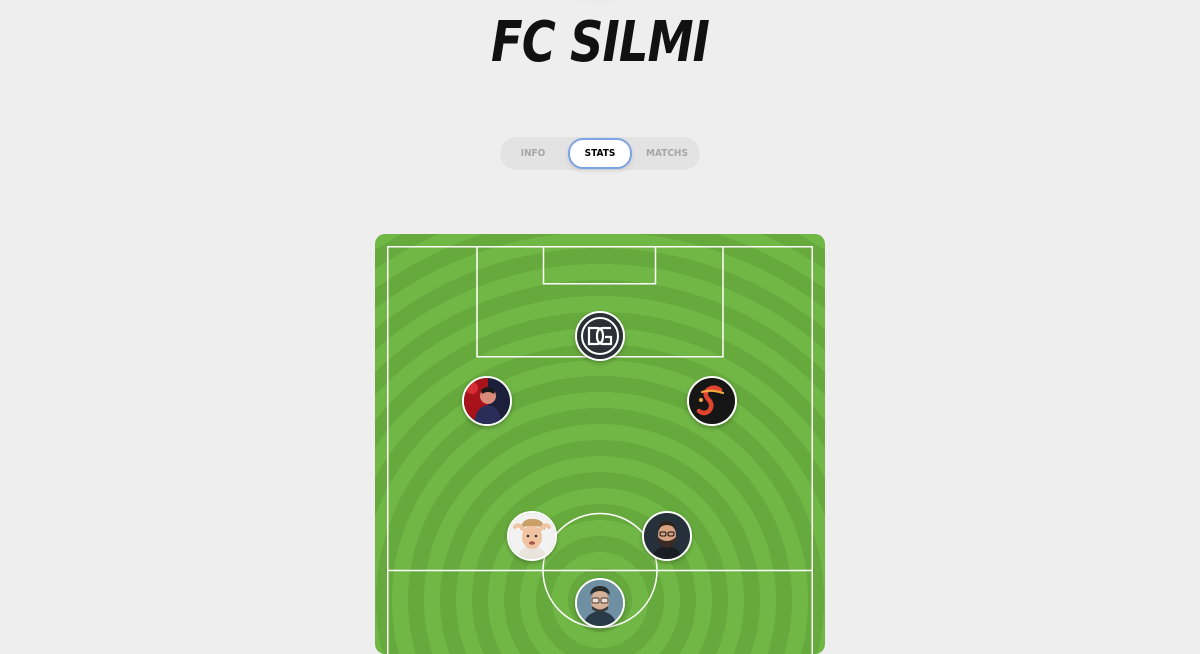 This screenshot has height=654, width=1200. Describe the element at coordinates (667, 153) in the screenshot. I see `tab-matchs: MATCHS` at that location.